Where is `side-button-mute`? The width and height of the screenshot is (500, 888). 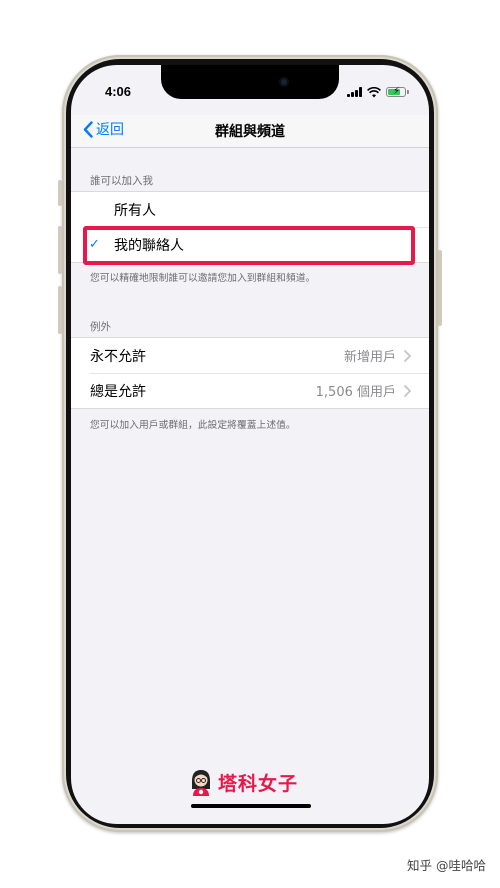
side-button-mute is located at coordinates (60, 193).